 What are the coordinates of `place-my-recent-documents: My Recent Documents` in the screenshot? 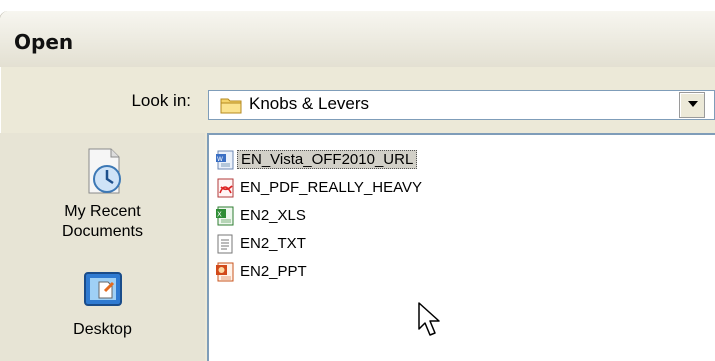 It's located at (102, 193).